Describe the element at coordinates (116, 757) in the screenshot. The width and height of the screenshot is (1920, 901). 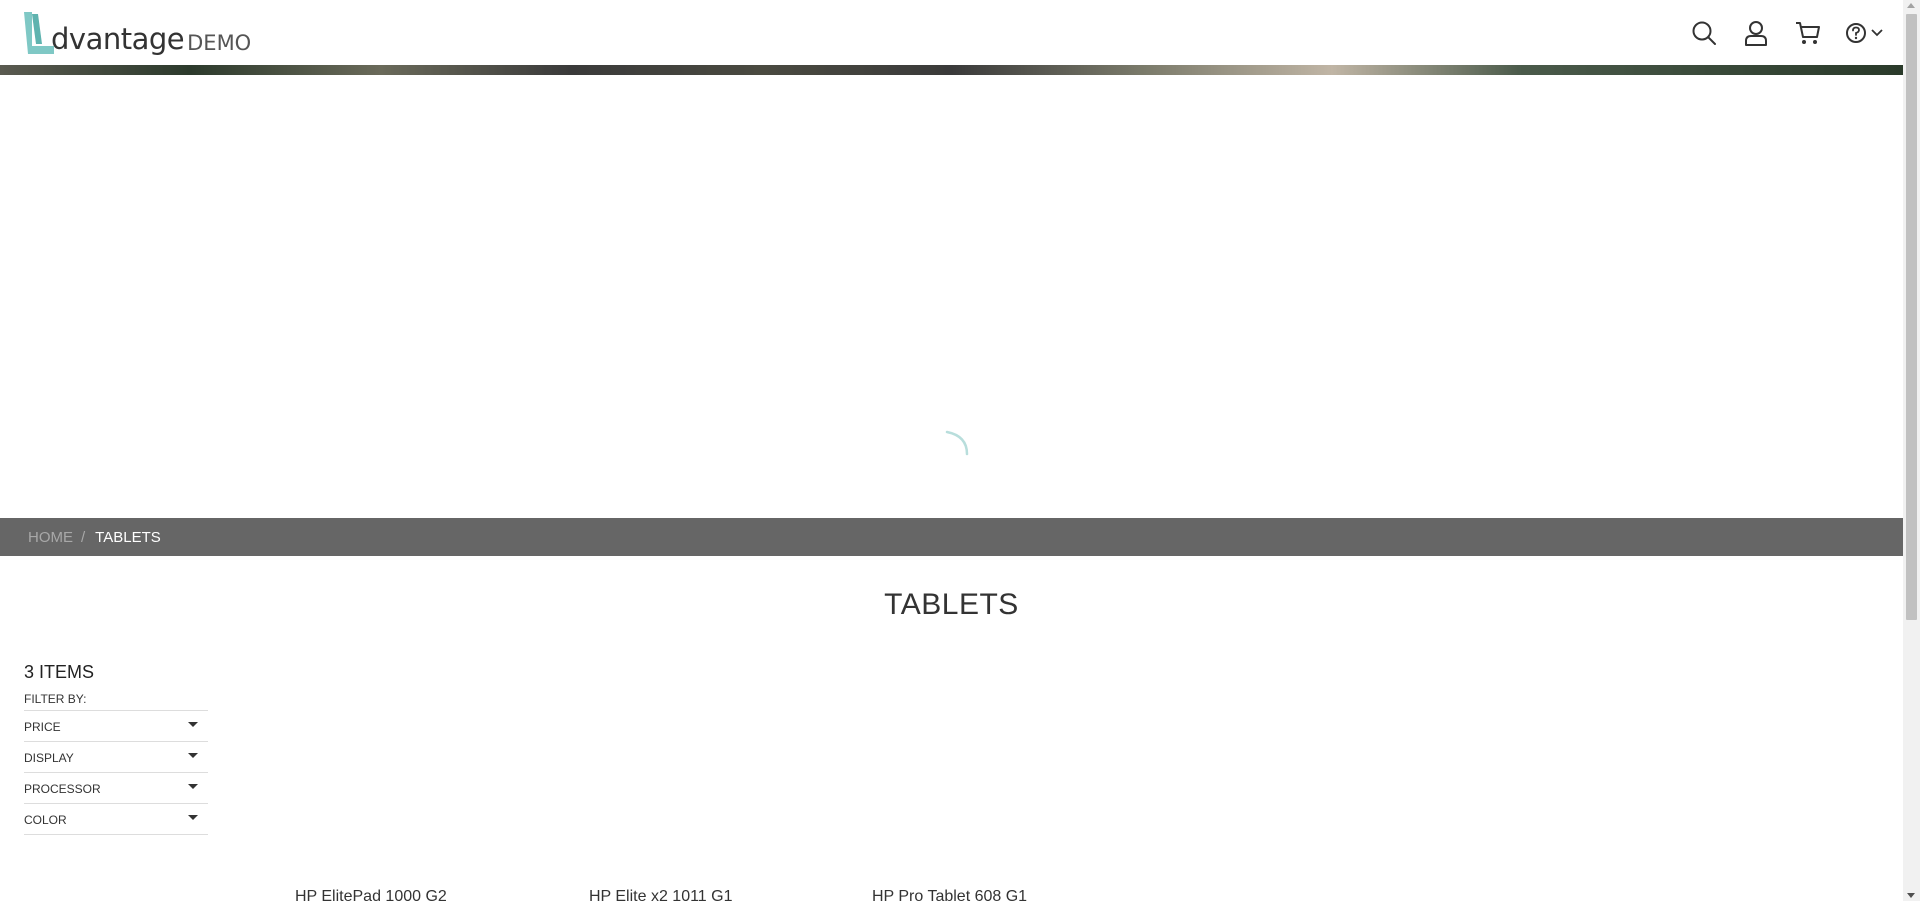
I see `filter-display: DISPLAY` at that location.